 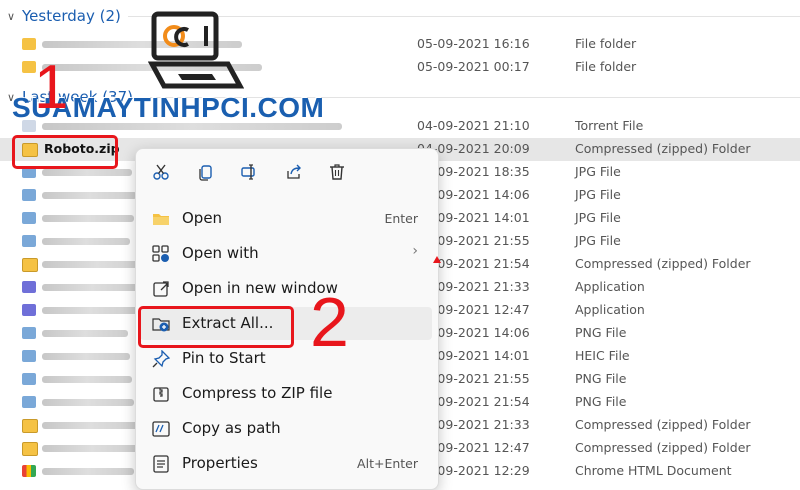 What do you see at coordinates (400, 44) in the screenshot?
I see `file-row: 05-09-2021 16:16 File folder` at bounding box center [400, 44].